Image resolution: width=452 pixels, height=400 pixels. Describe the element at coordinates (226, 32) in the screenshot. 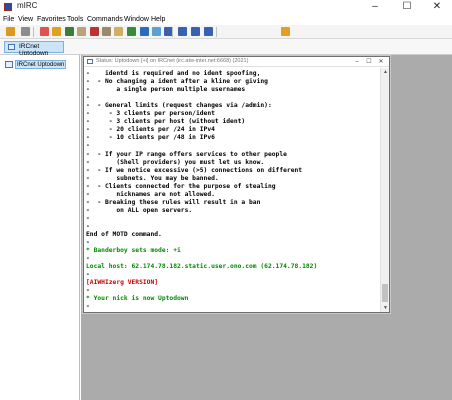

I see `toolbar` at that location.